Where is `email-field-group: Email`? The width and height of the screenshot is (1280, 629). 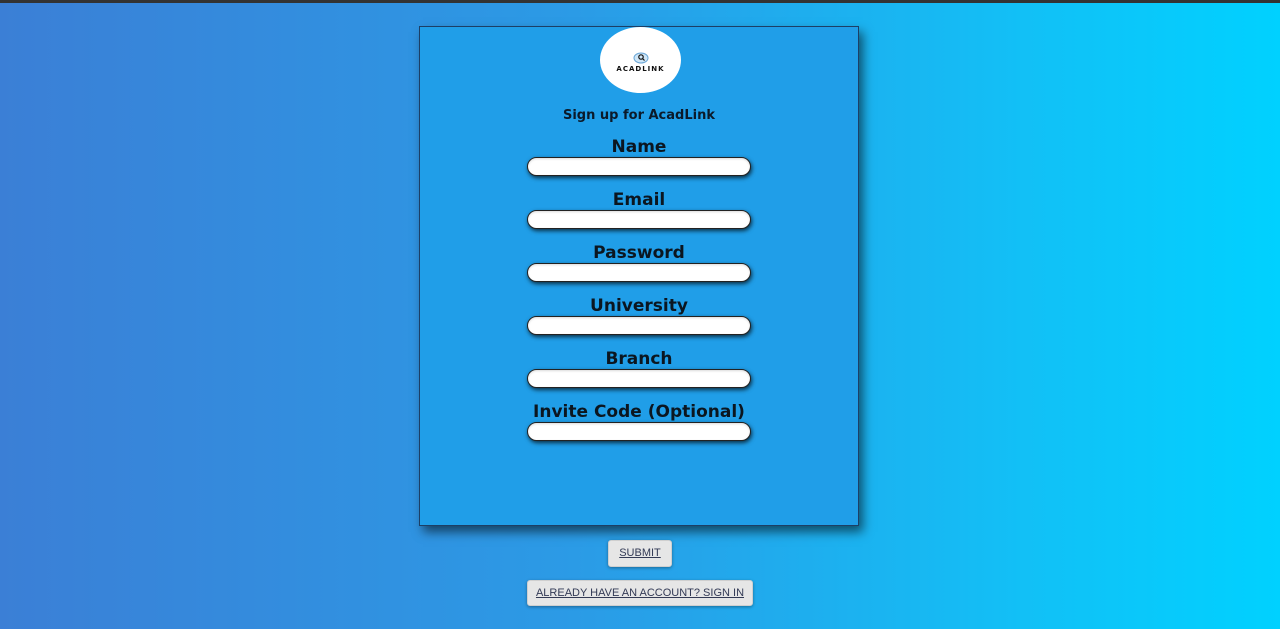 email-field-group: Email is located at coordinates (639, 209).